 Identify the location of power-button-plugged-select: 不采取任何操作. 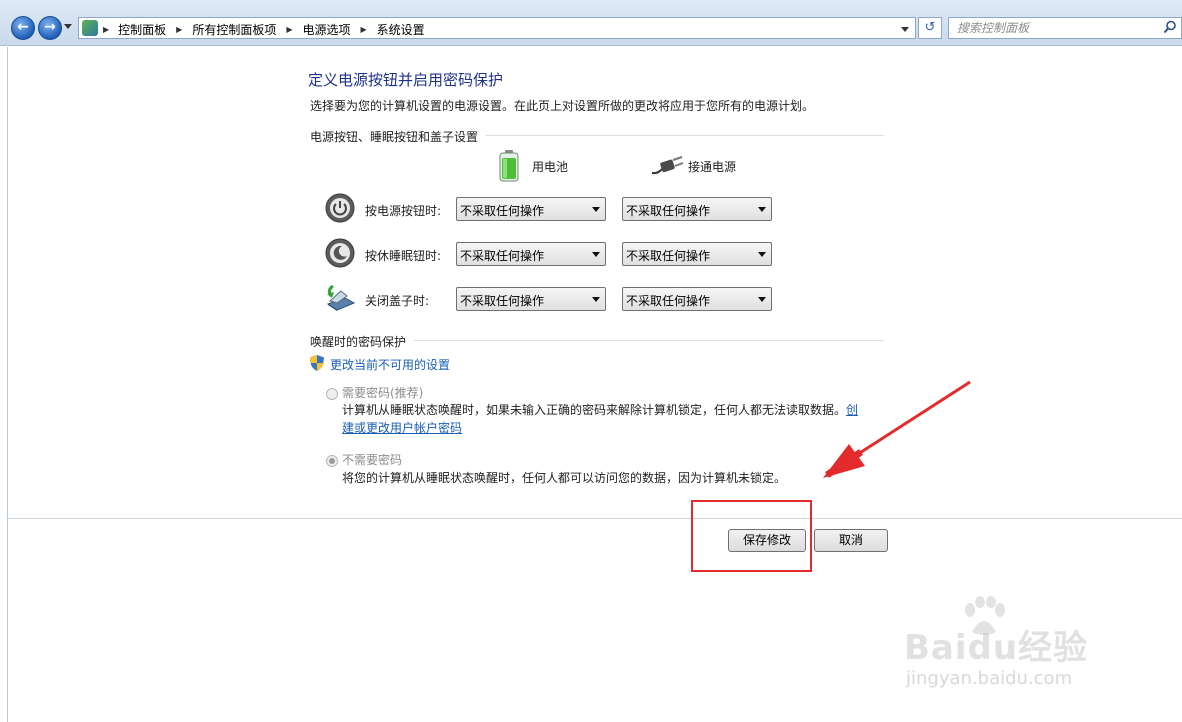
(697, 209).